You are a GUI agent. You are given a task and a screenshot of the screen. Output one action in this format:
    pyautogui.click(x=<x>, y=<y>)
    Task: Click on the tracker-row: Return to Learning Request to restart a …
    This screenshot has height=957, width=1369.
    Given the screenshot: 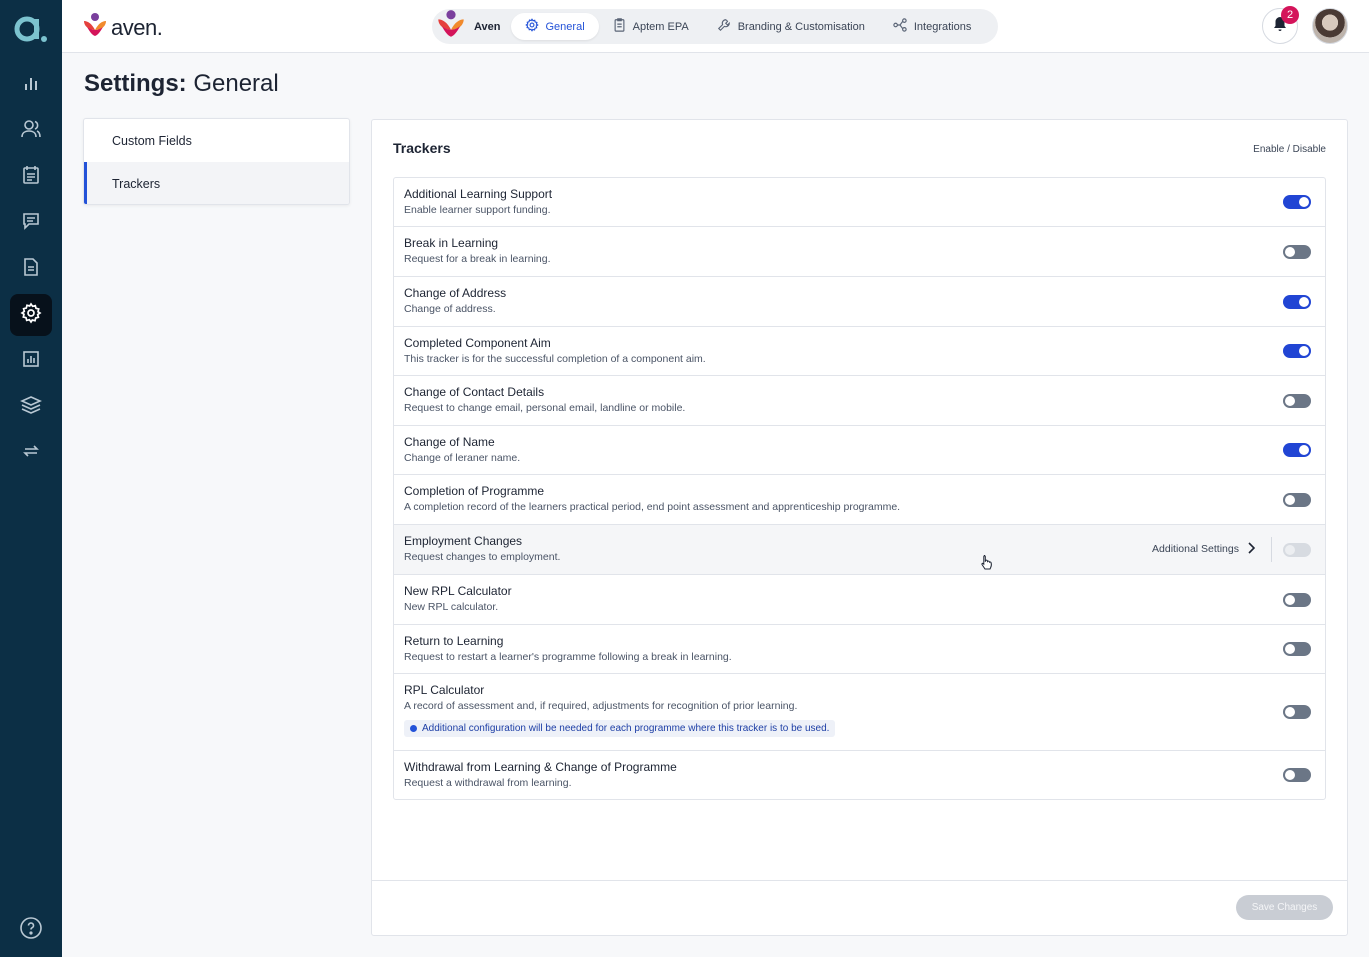 What is the action you would take?
    pyautogui.click(x=859, y=649)
    